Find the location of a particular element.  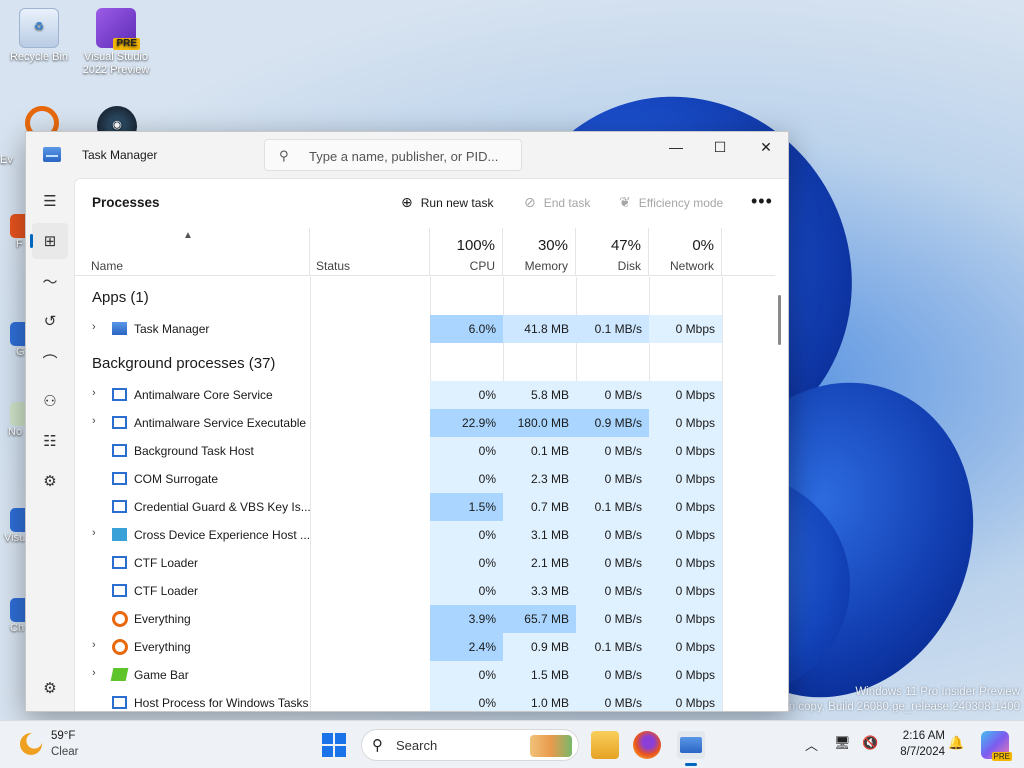

desktop-icon-peek: Ev is located at coordinates (13, 163).